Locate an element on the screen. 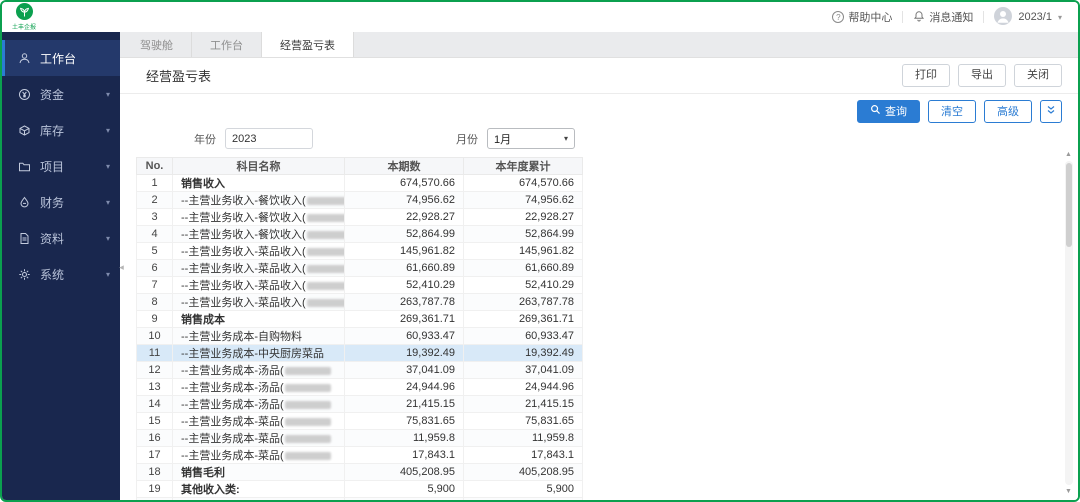  collapse-query-button is located at coordinates (1051, 112).